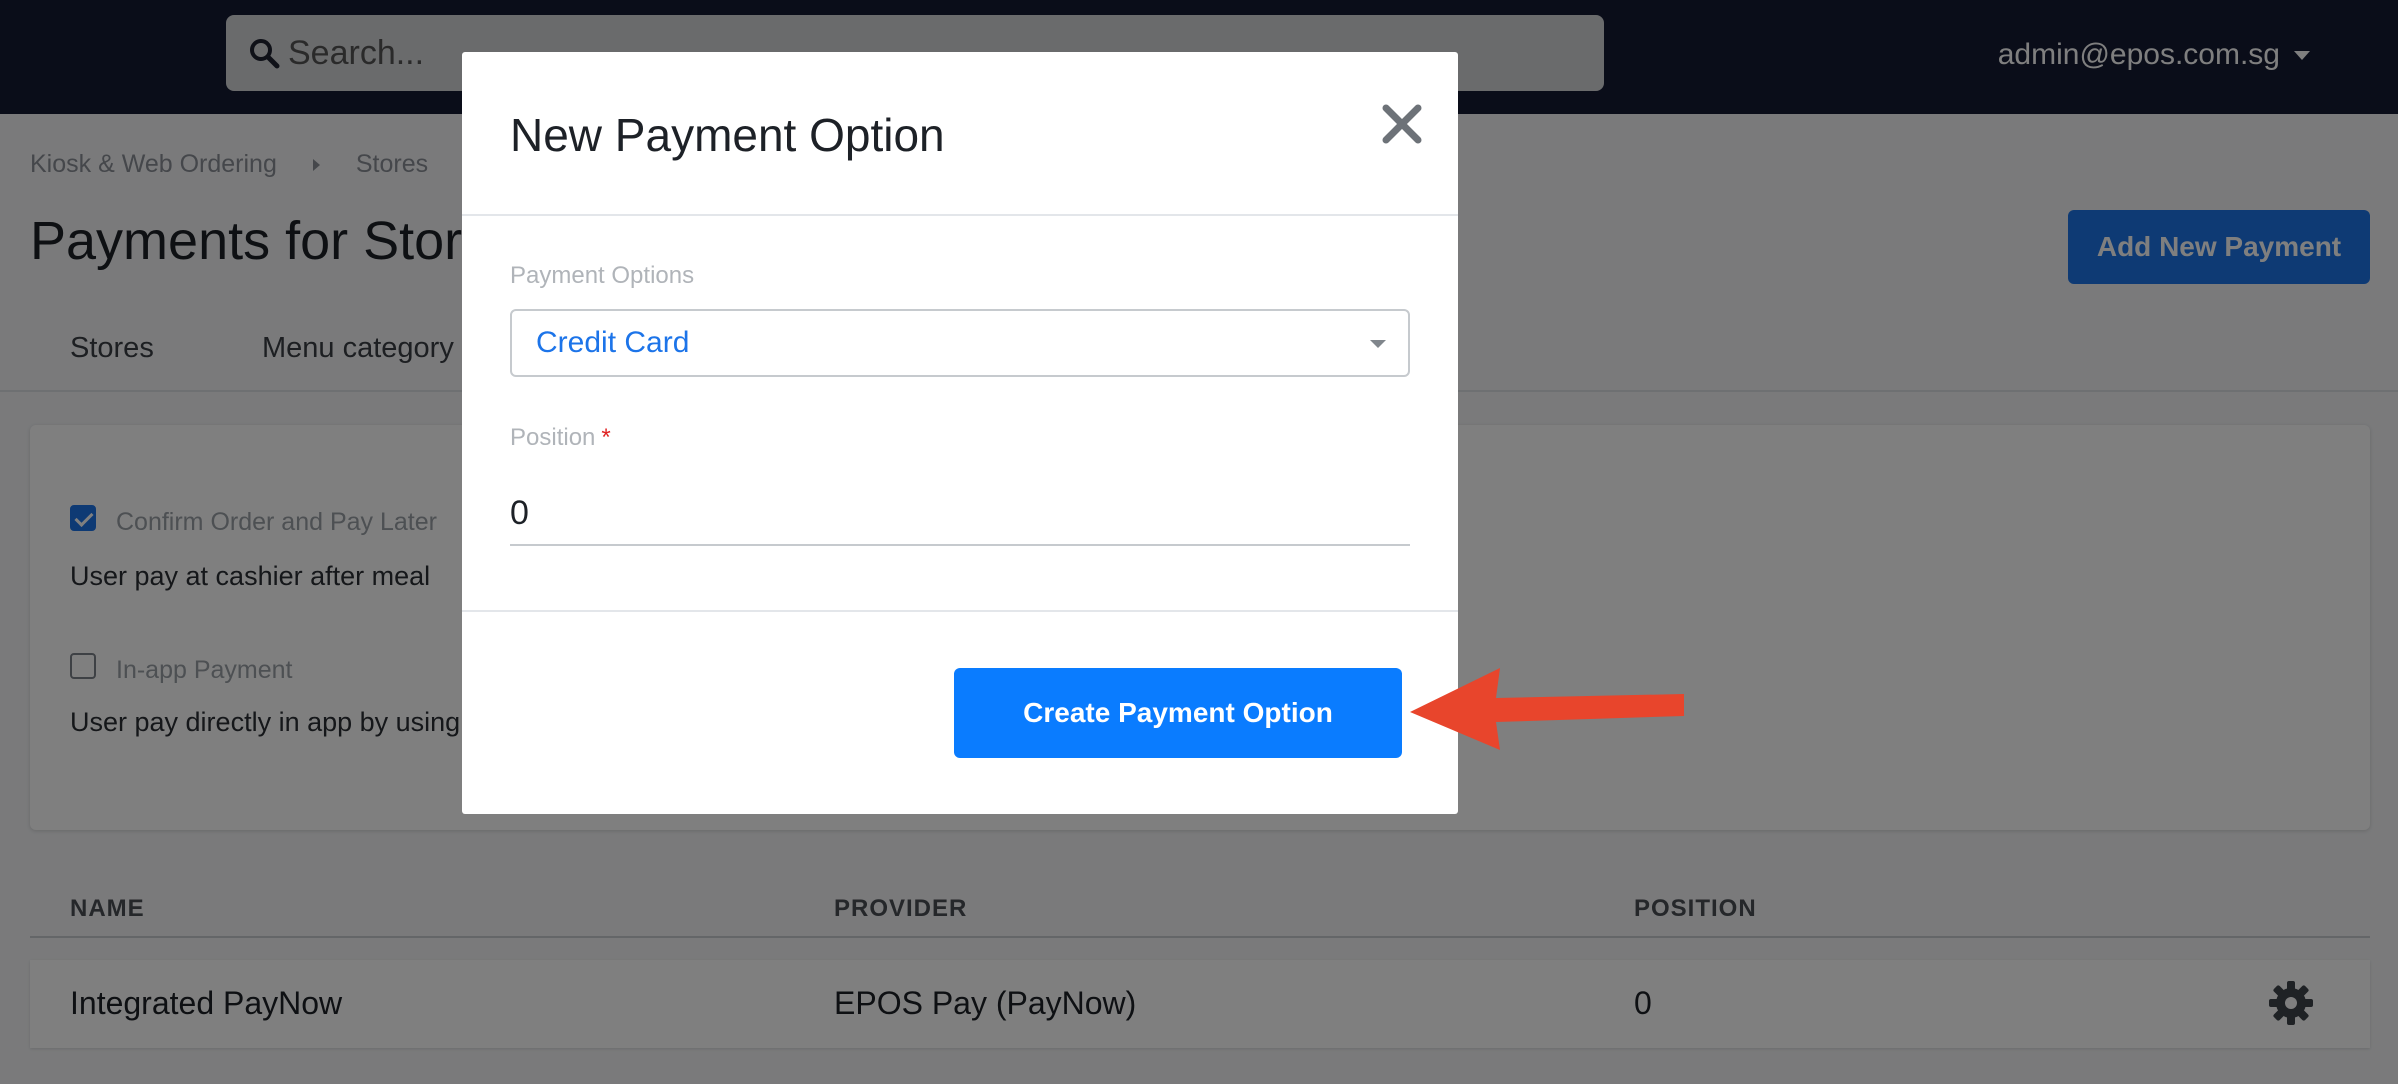 This screenshot has width=2398, height=1084. What do you see at coordinates (960, 611) in the screenshot?
I see `modal-footer-divider` at bounding box center [960, 611].